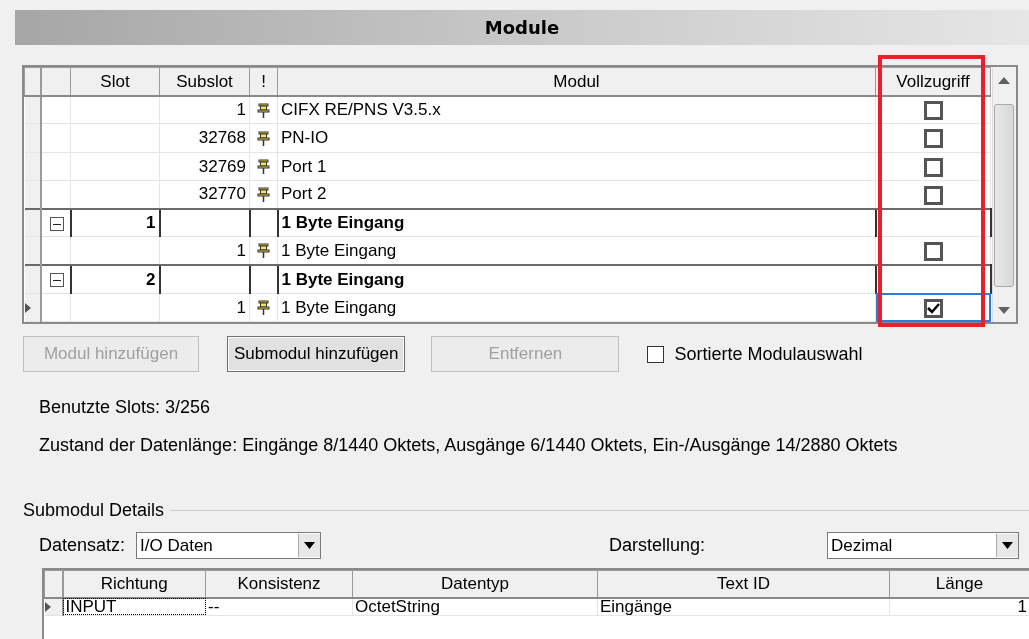 This screenshot has width=1029, height=639. I want to click on table-cell-text: --, so click(214, 606).